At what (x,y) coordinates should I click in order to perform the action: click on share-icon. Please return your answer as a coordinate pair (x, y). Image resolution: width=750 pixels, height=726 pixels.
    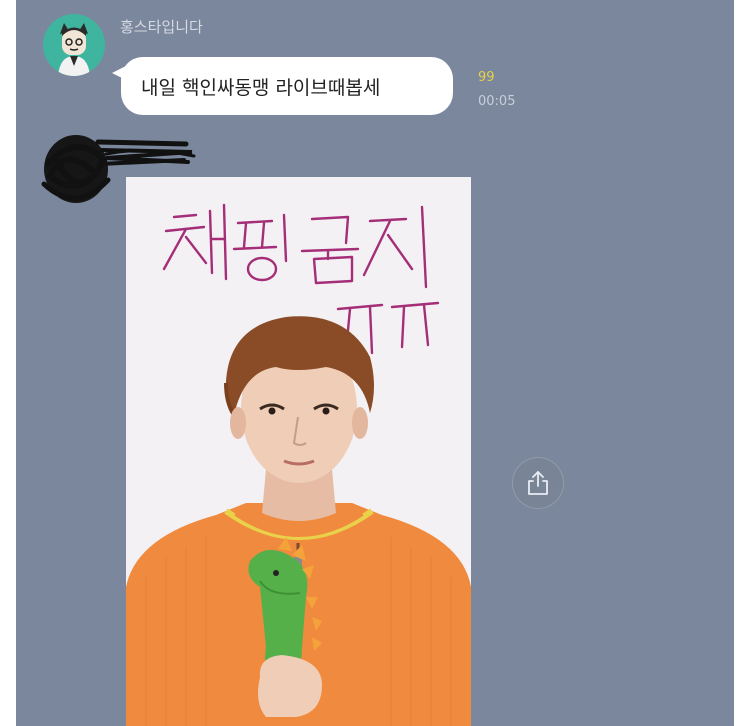
    Looking at the image, I should click on (538, 483).